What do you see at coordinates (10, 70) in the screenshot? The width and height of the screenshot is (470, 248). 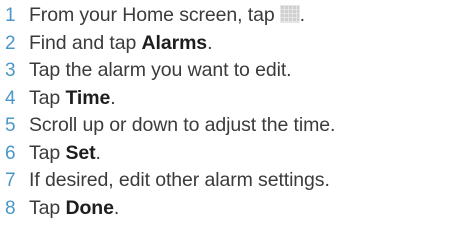 I see `step-number: 3` at bounding box center [10, 70].